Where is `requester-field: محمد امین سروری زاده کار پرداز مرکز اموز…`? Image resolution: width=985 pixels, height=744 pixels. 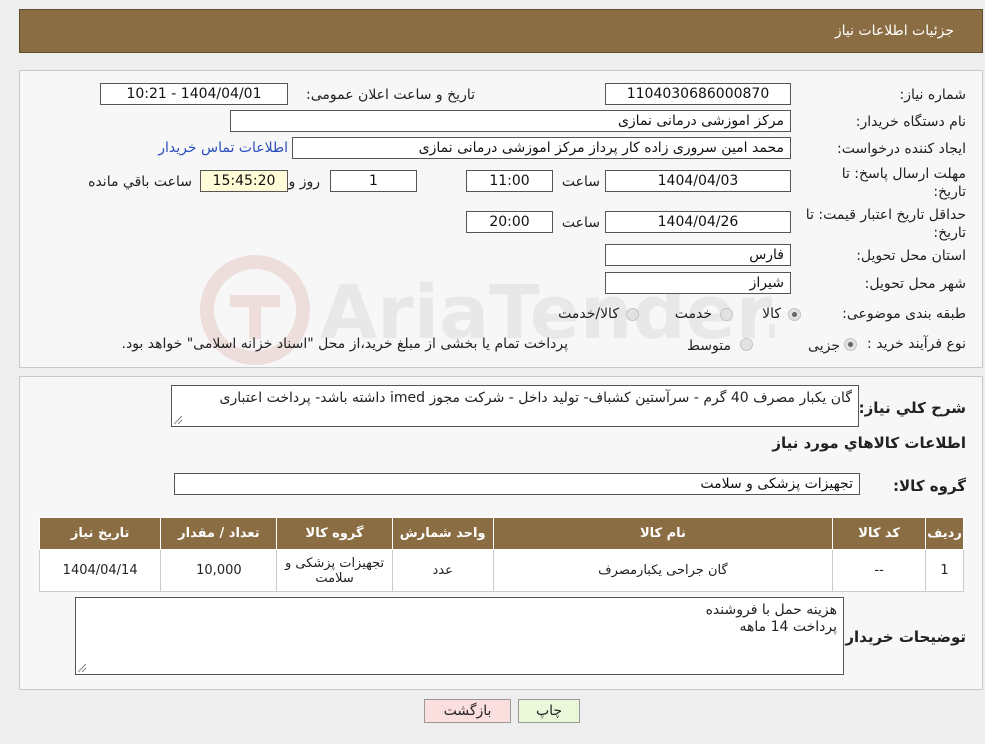 requester-field: محمد امین سروری زاده کار پرداز مرکز اموز… is located at coordinates (541, 148).